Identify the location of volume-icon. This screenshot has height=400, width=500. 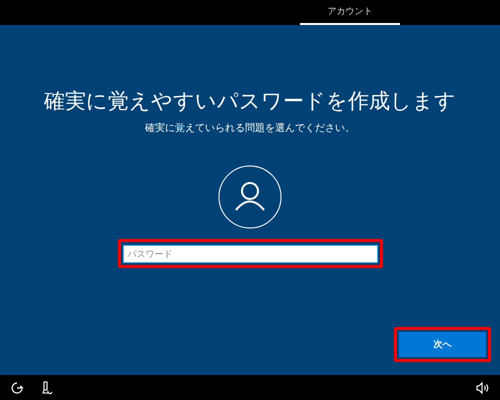
(483, 387).